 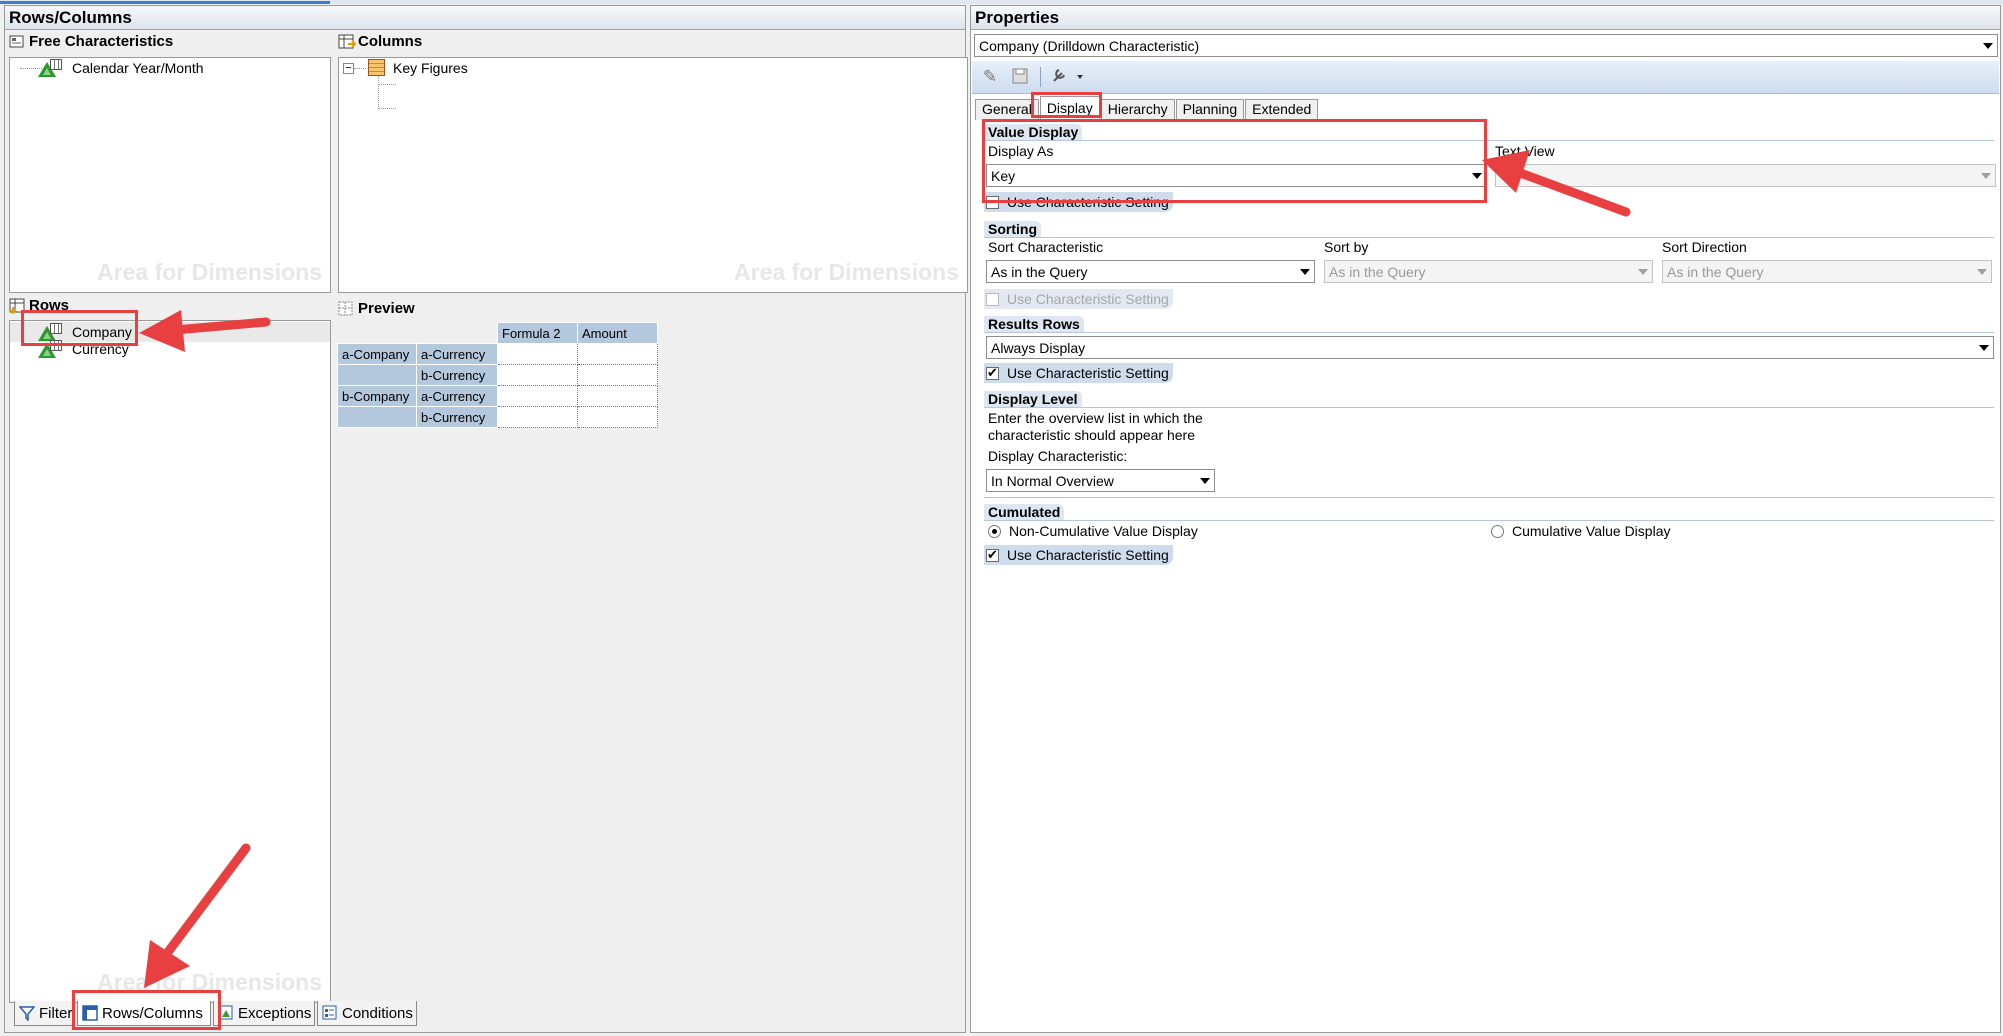 I want to click on preview-col-header: Formula 2, so click(x=537, y=333).